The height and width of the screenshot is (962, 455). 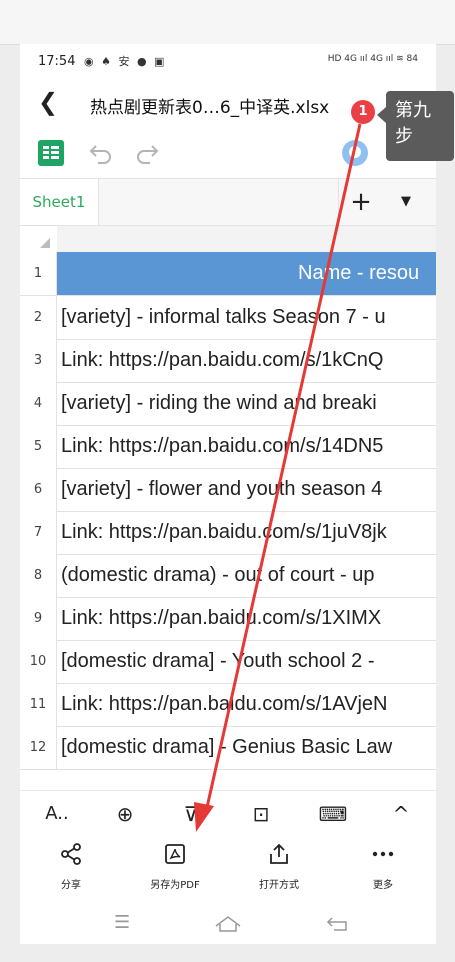 I want to click on step-callout: 第九 步, so click(x=415, y=126).